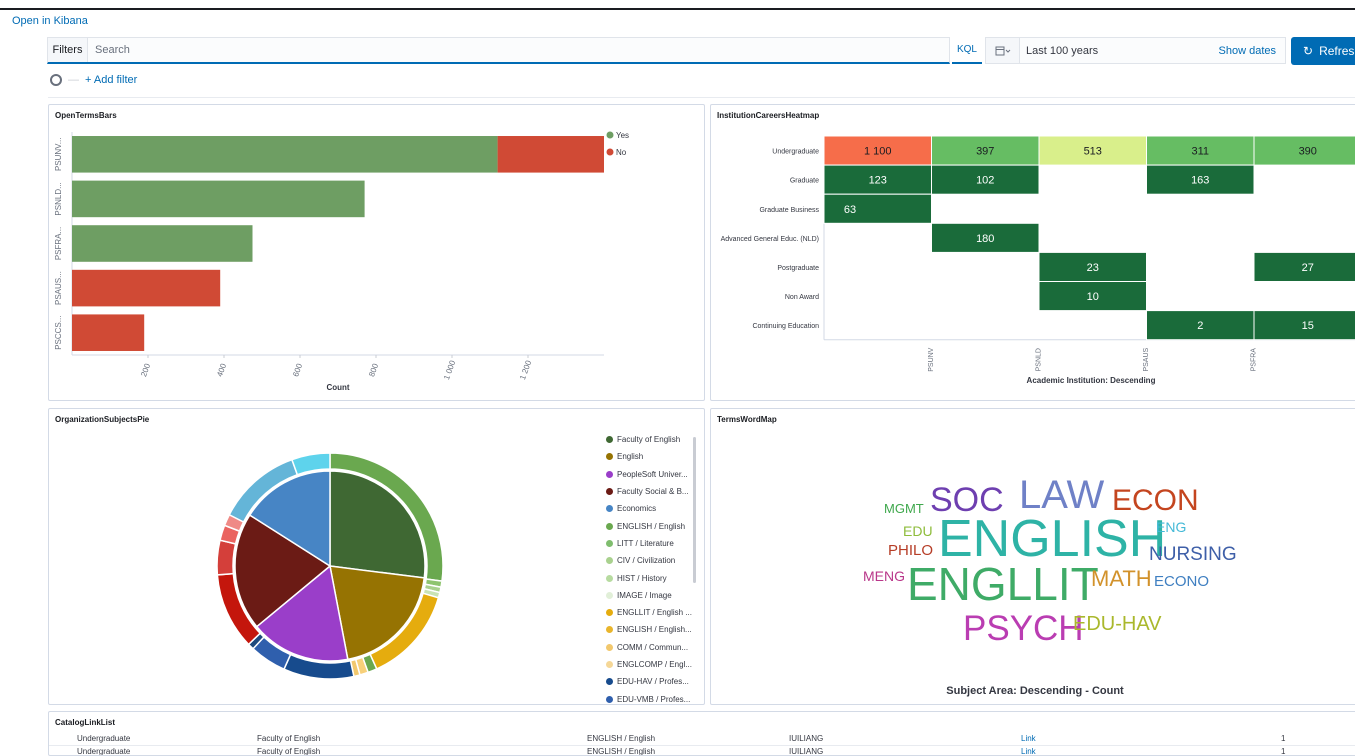 Image resolution: width=1355 pixels, height=756 pixels. I want to click on legend-label: HIST / History, so click(642, 578).